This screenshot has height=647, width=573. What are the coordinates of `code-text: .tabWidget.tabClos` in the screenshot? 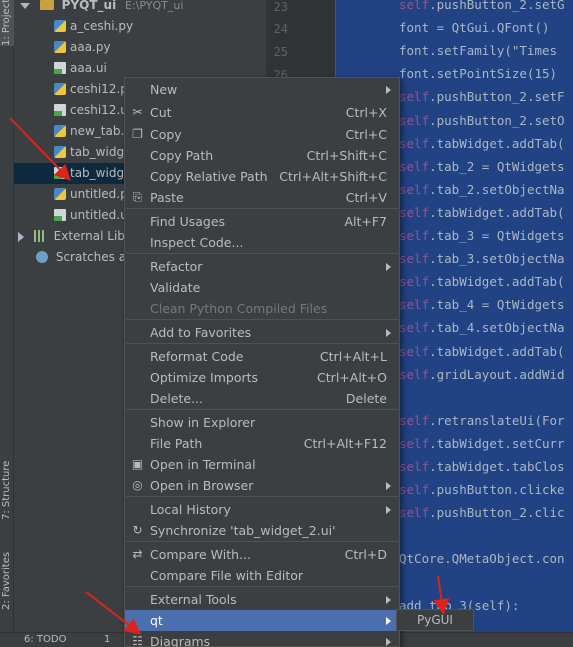 It's located at (497, 466).